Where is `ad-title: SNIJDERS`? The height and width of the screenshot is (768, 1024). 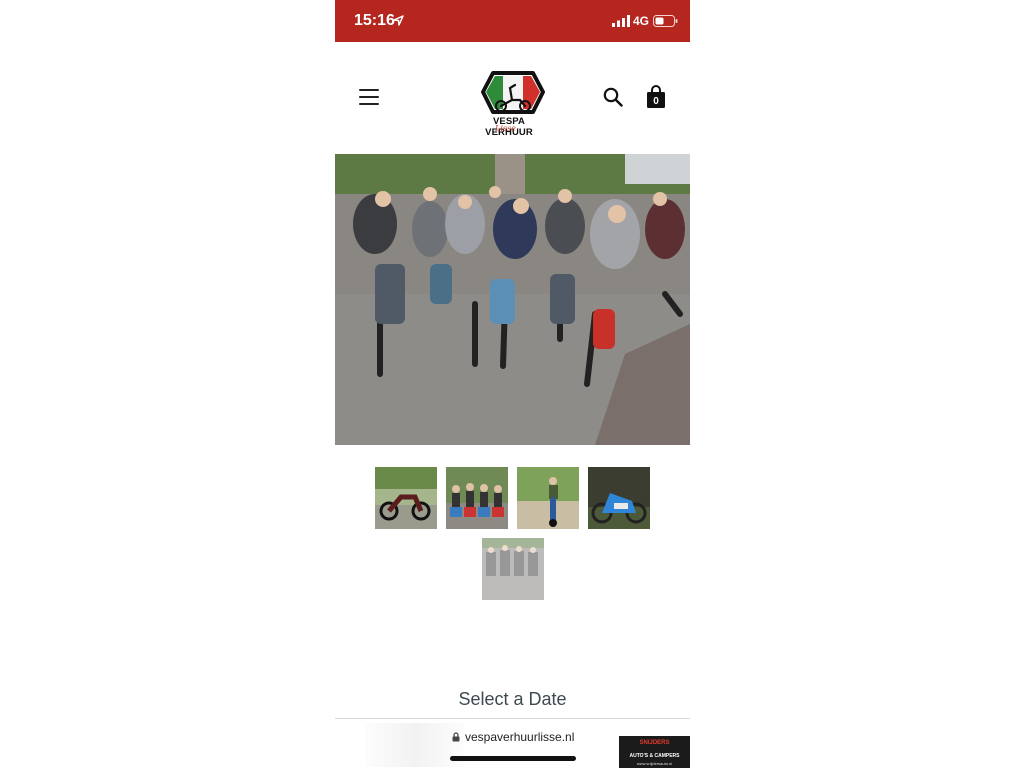
ad-title: SNIJDERS is located at coordinates (654, 743).